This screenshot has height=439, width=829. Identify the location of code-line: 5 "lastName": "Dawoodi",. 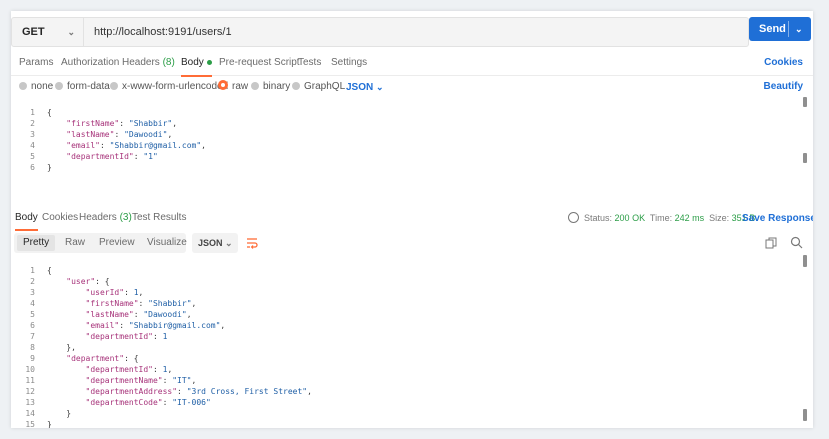
(391, 314).